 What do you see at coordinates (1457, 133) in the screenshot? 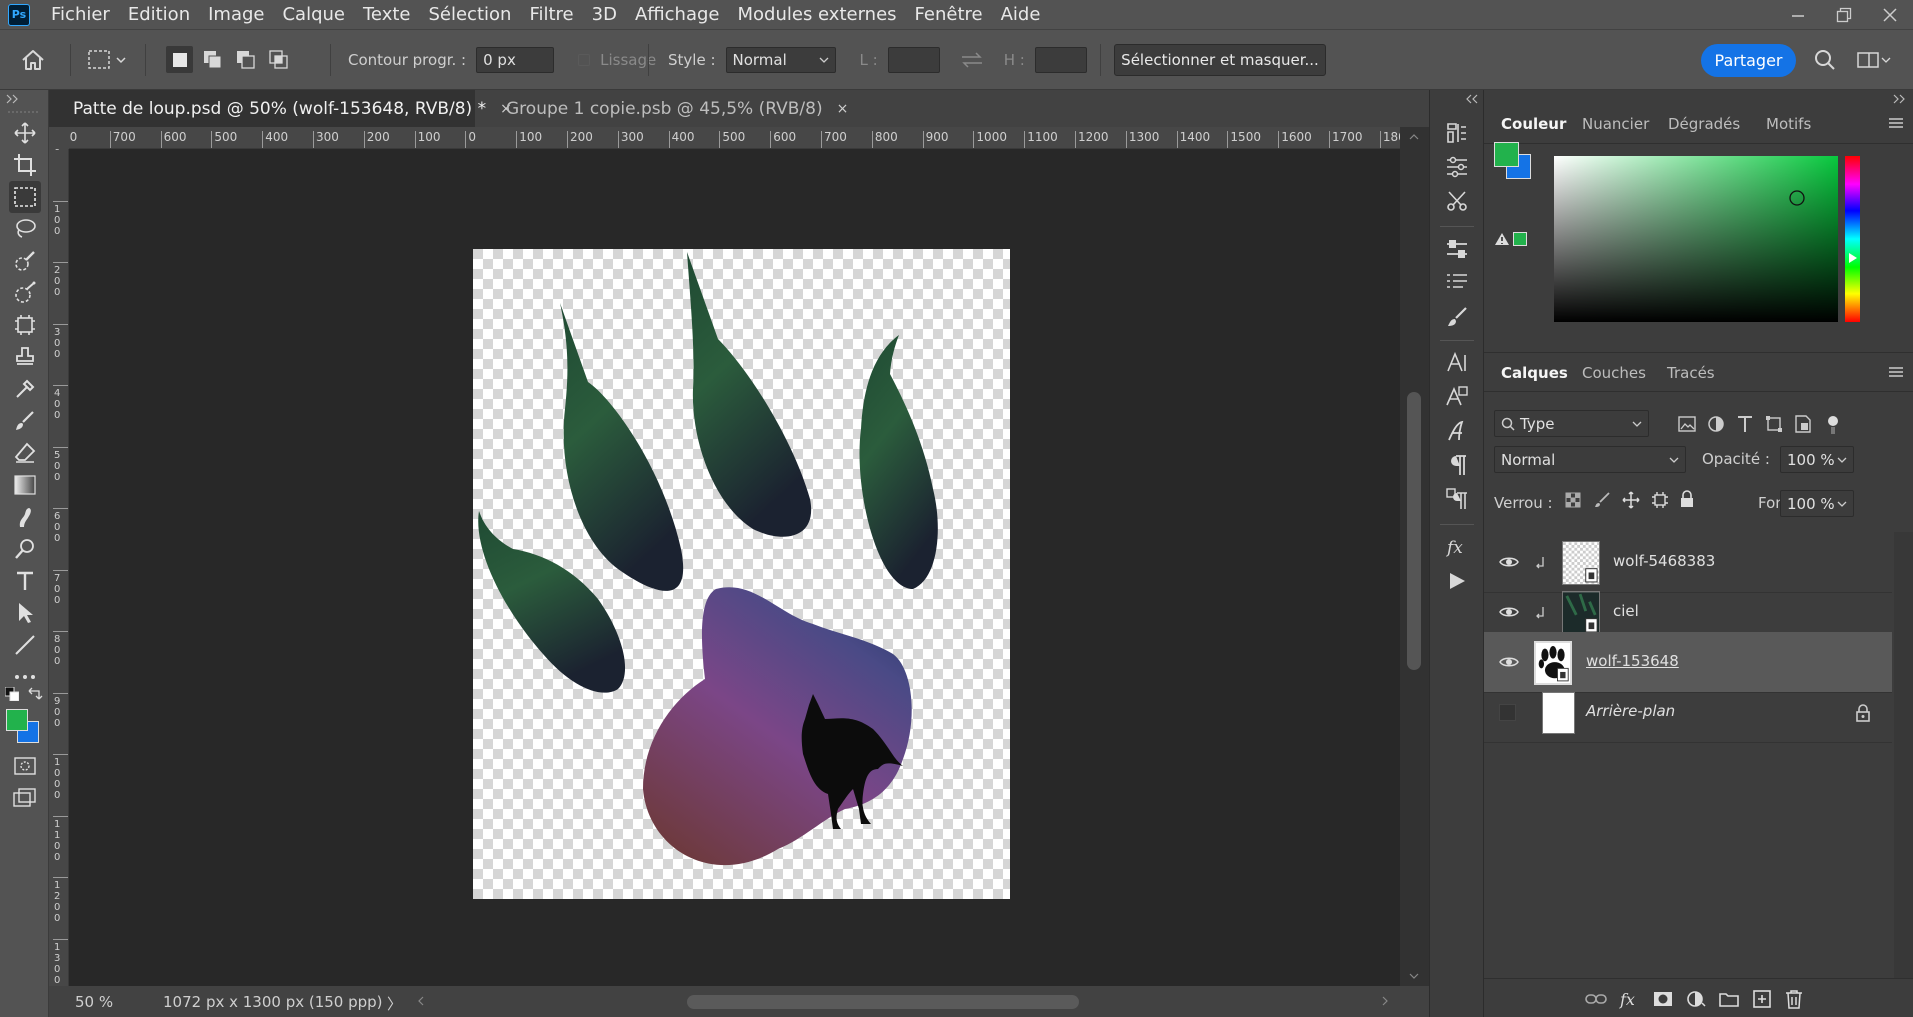
I see `history-panel-button` at bounding box center [1457, 133].